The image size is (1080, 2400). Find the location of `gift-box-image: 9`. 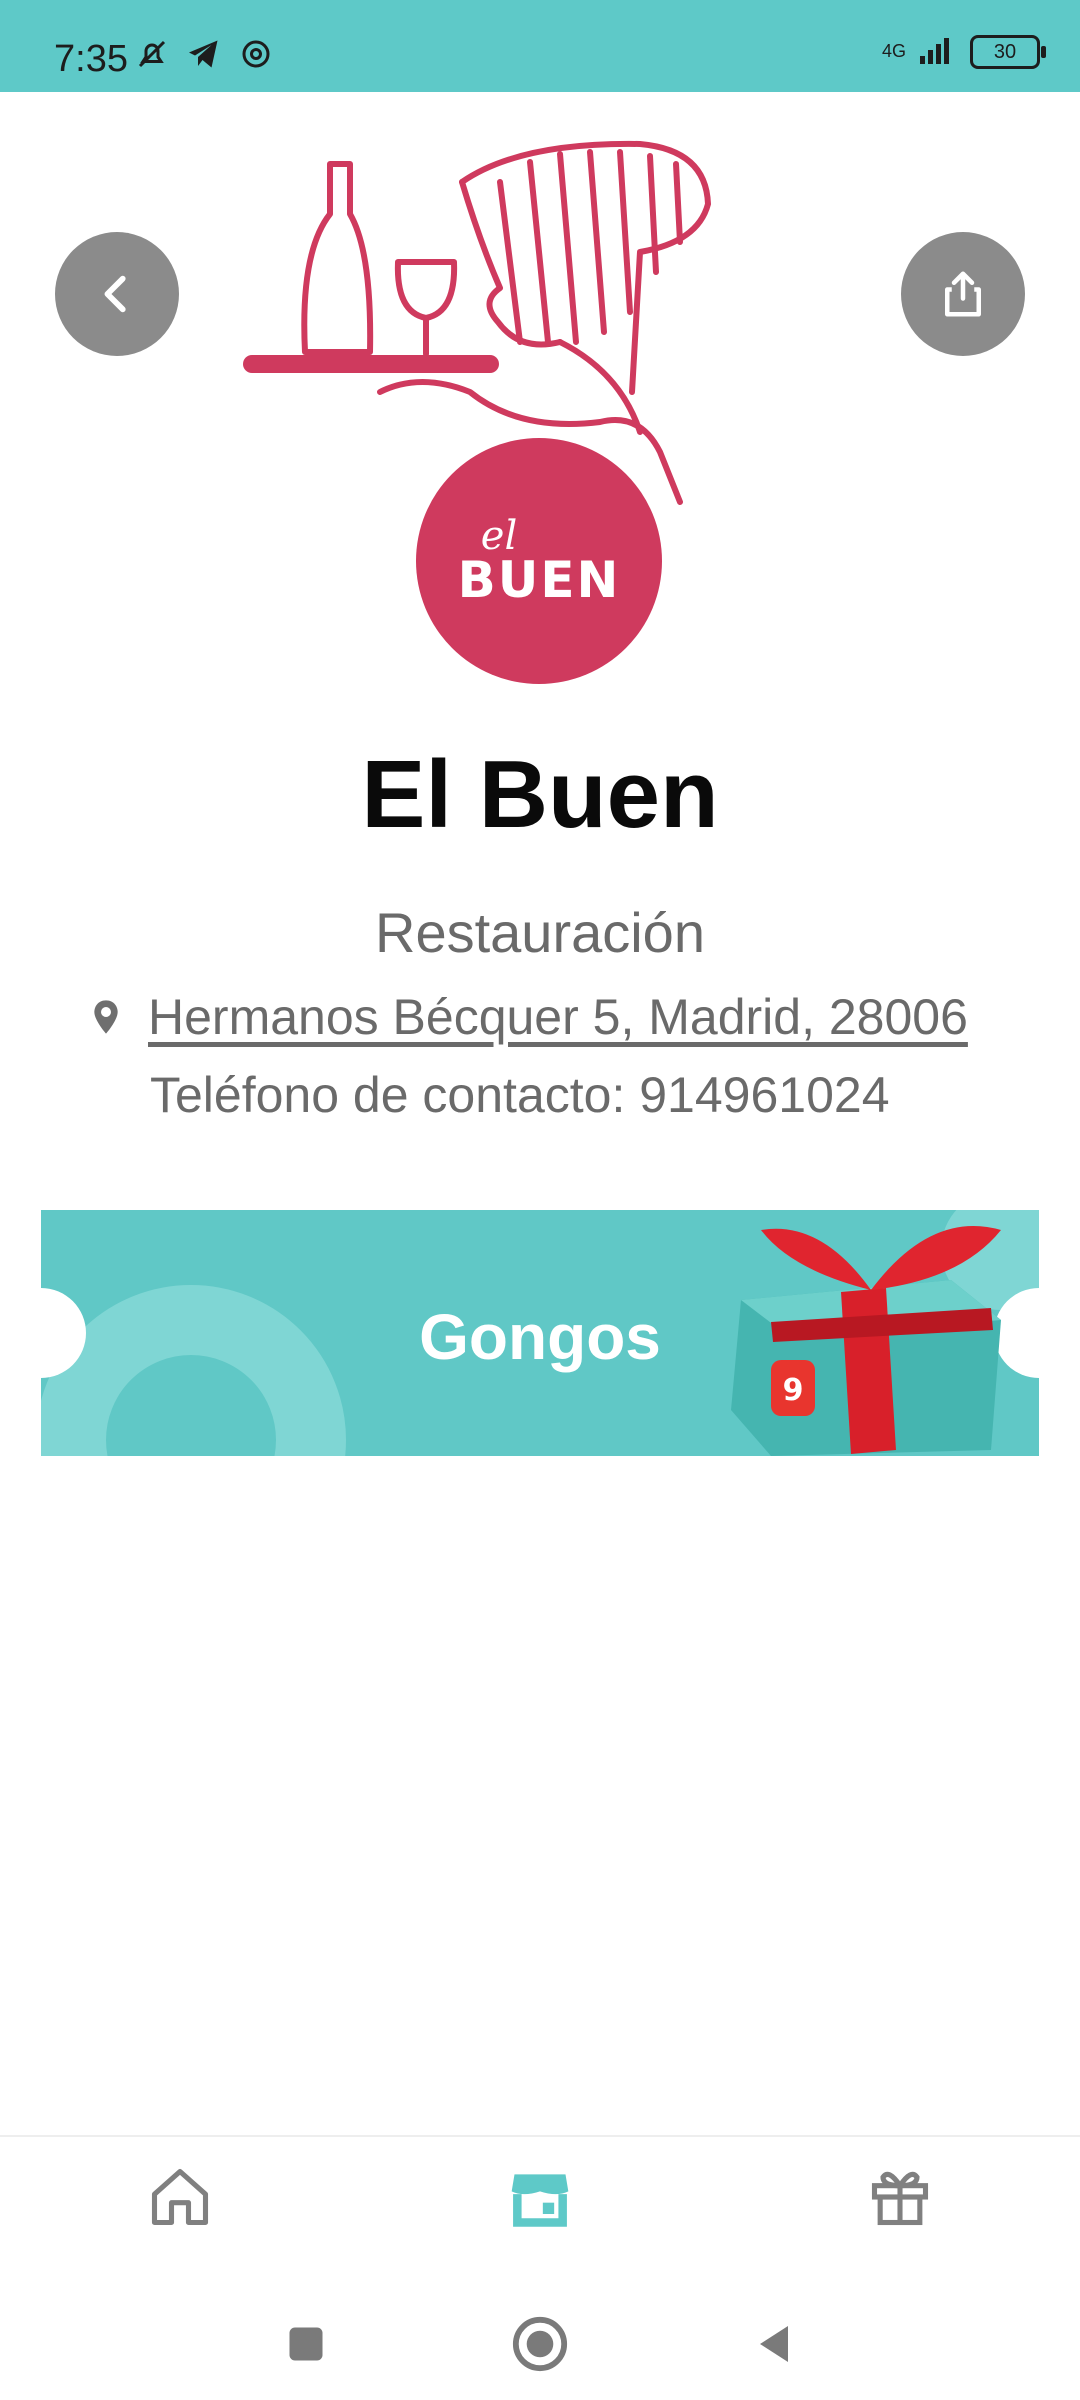

gift-box-image: 9 is located at coordinates (866, 1341).